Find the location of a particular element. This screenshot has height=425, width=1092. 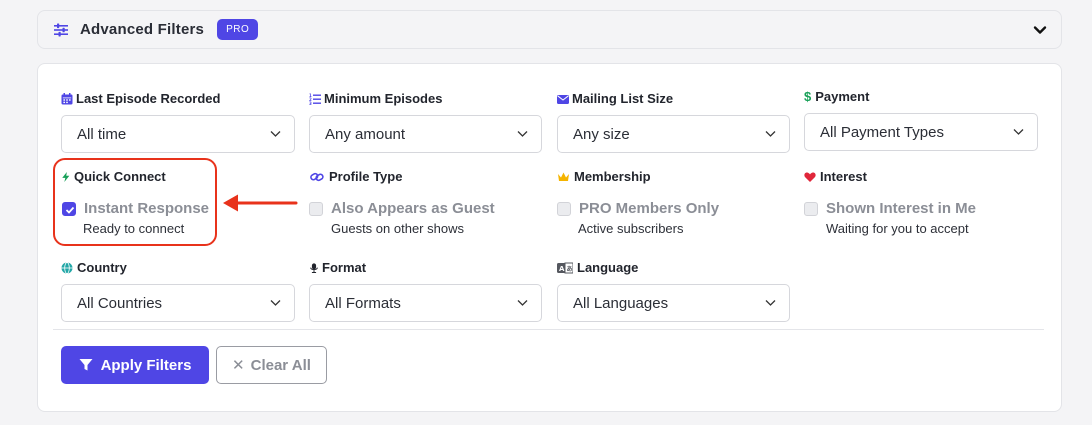

highlight-box is located at coordinates (135, 202).